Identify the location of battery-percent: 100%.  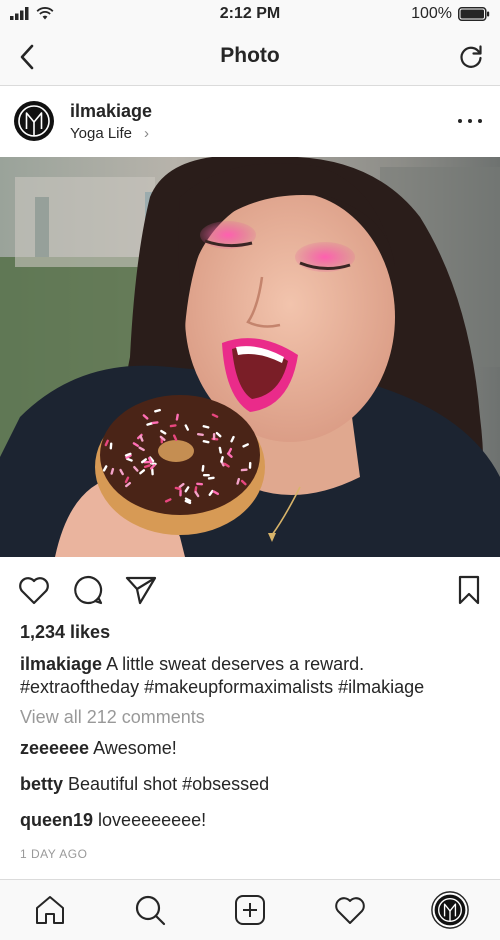
(431, 13).